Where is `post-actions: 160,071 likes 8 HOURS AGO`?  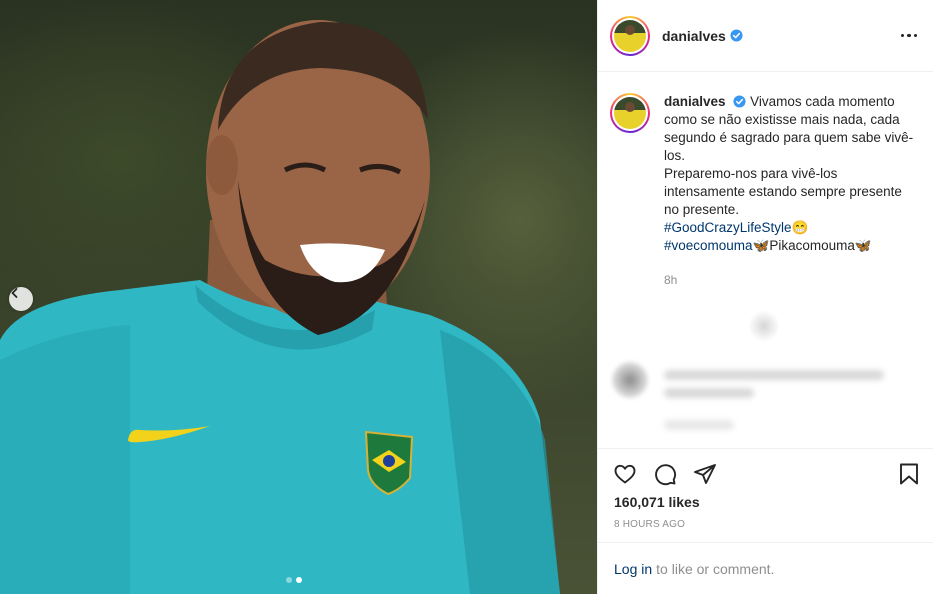
post-actions: 160,071 likes 8 HOURS AGO is located at coordinates (765, 495).